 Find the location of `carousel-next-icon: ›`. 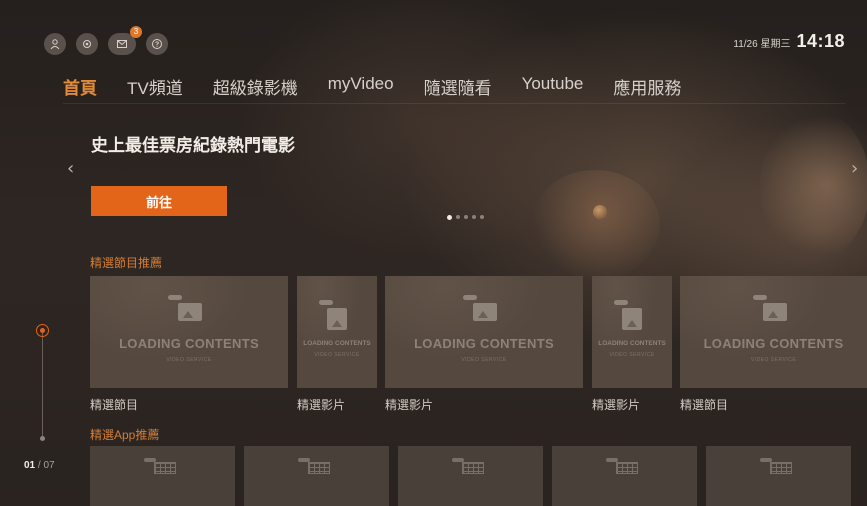

carousel-next-icon: › is located at coordinates (854, 168).